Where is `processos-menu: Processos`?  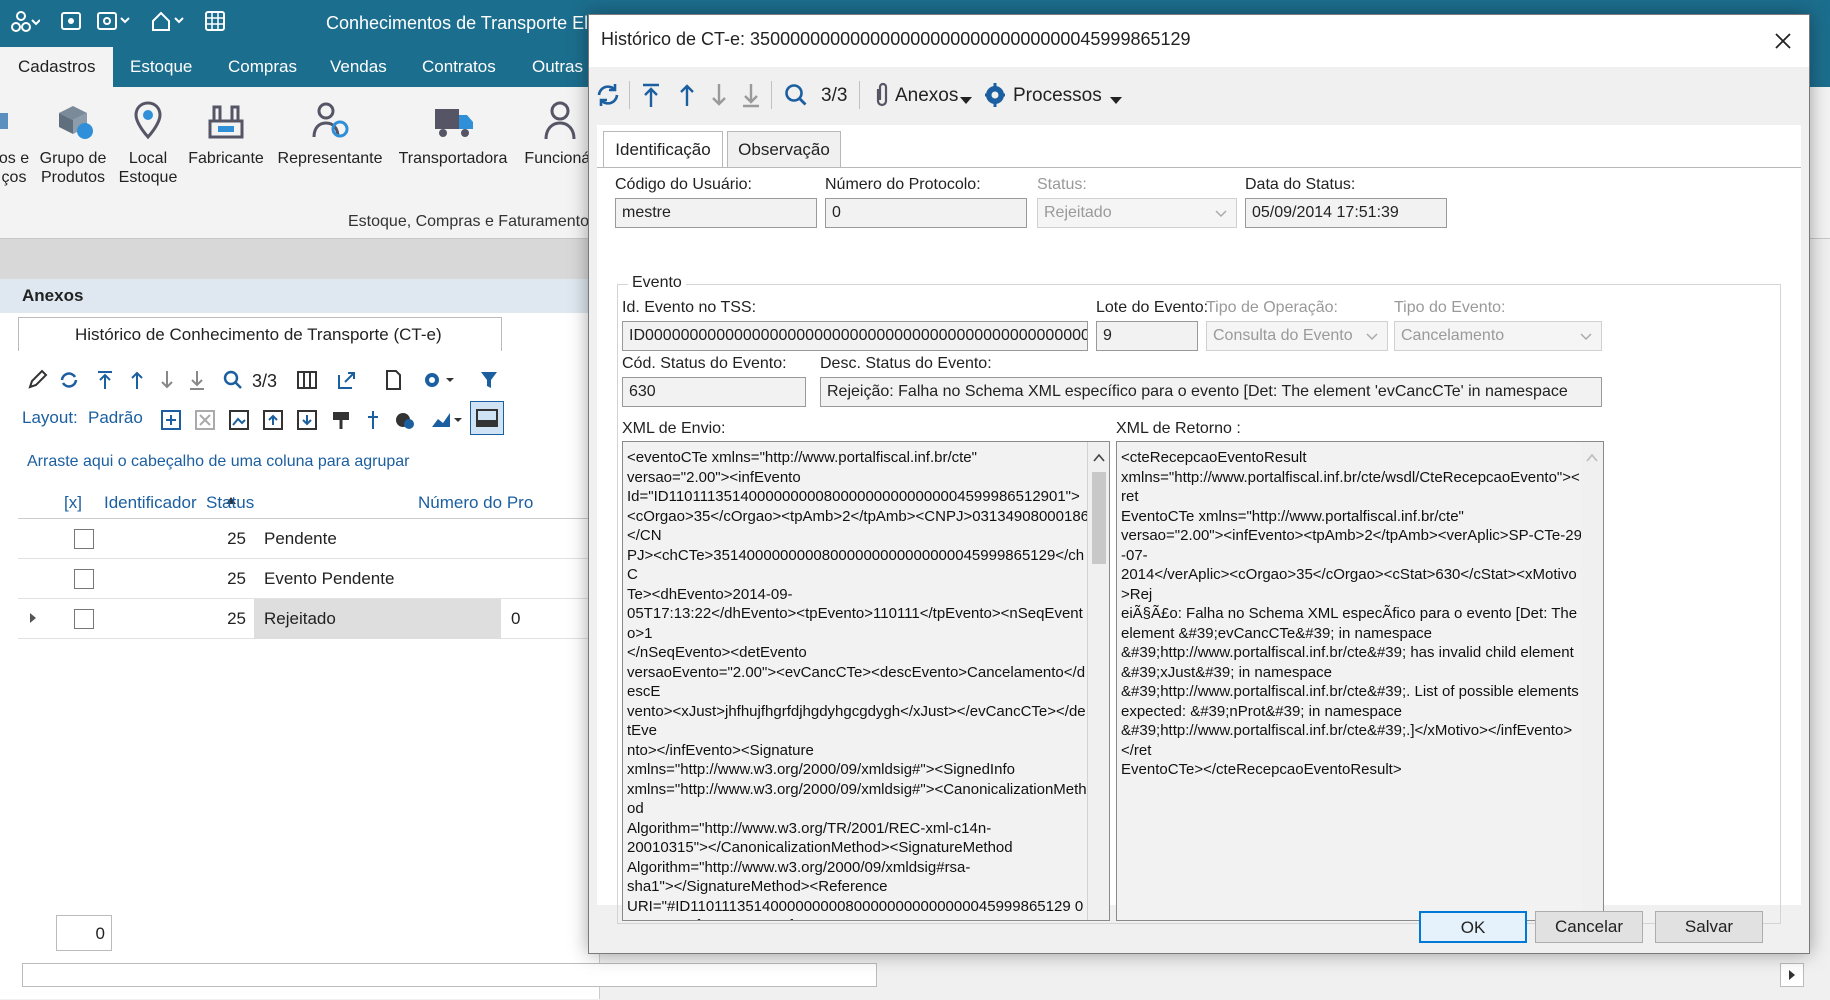 processos-menu: Processos is located at coordinates (1057, 96).